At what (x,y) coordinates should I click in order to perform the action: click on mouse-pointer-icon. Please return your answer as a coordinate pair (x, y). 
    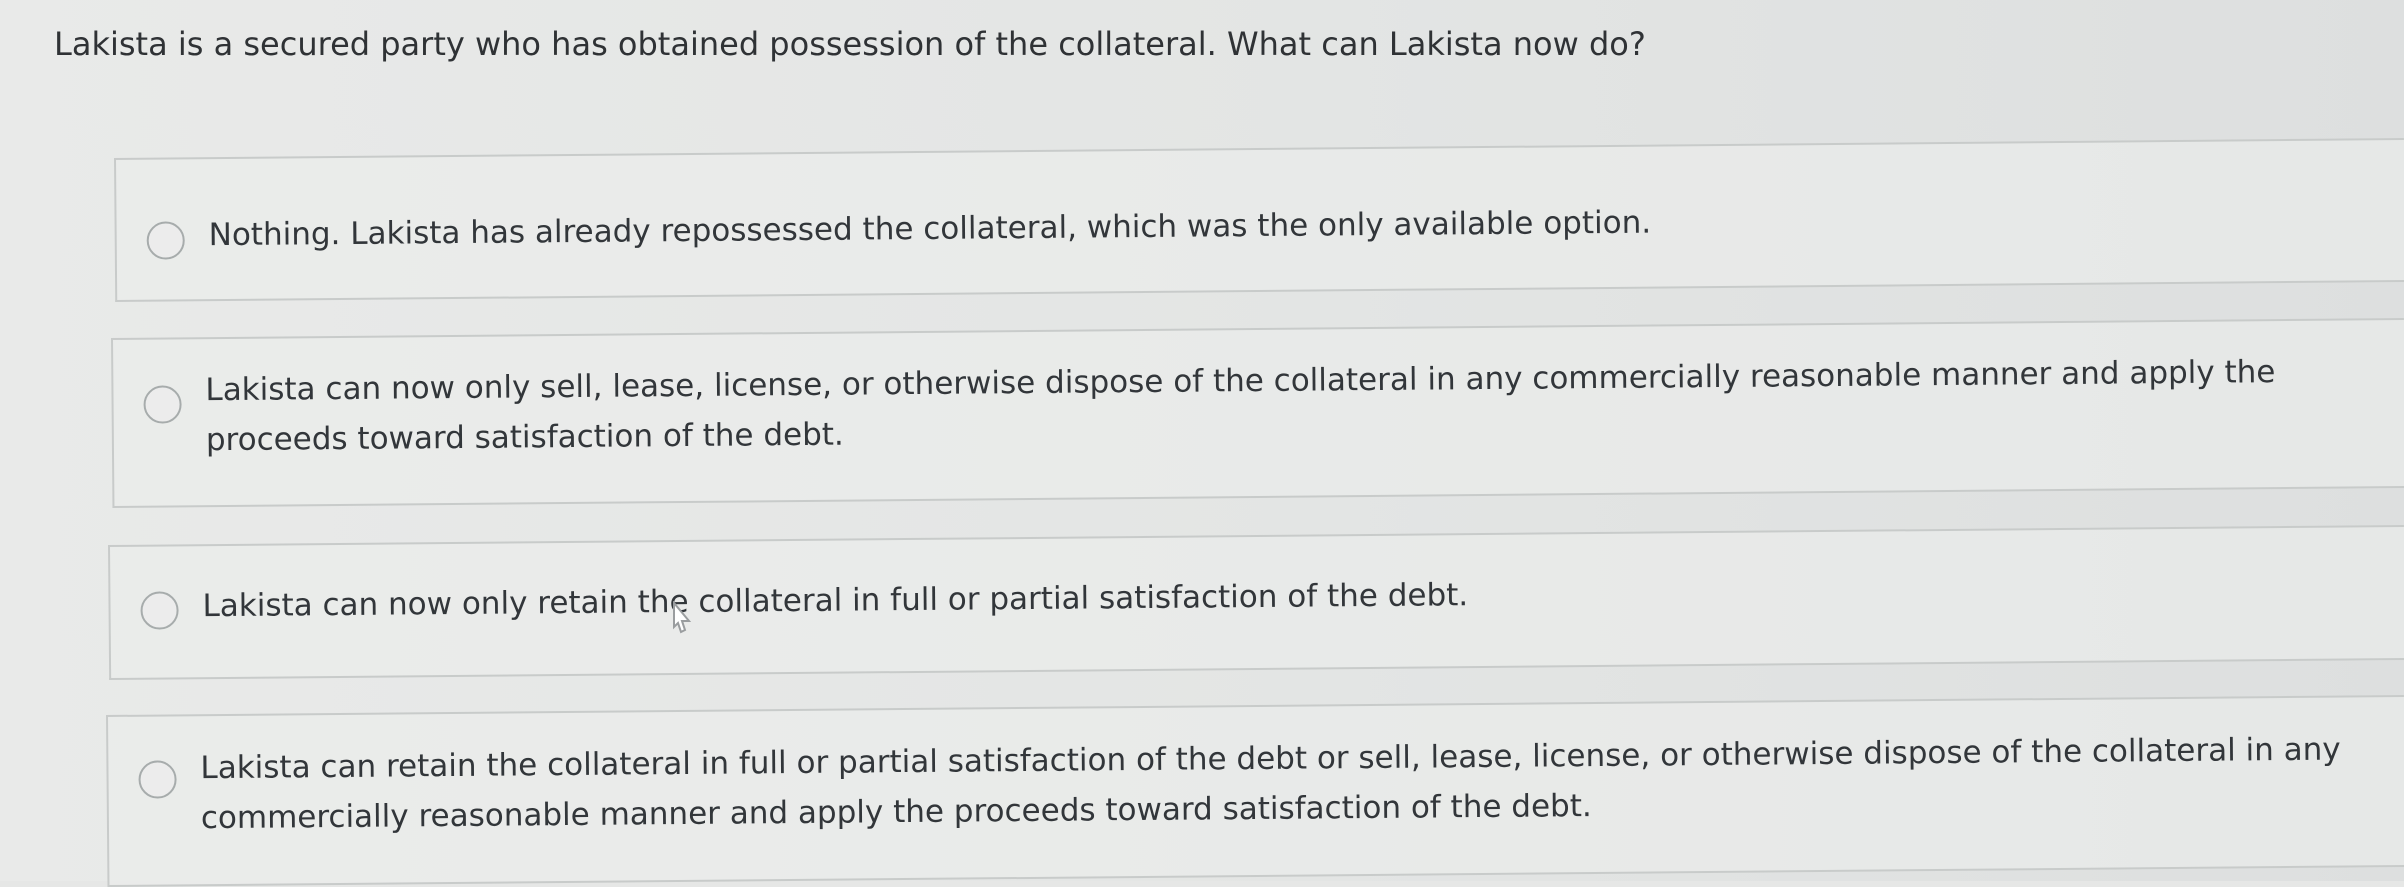
    Looking at the image, I should click on (682, 617).